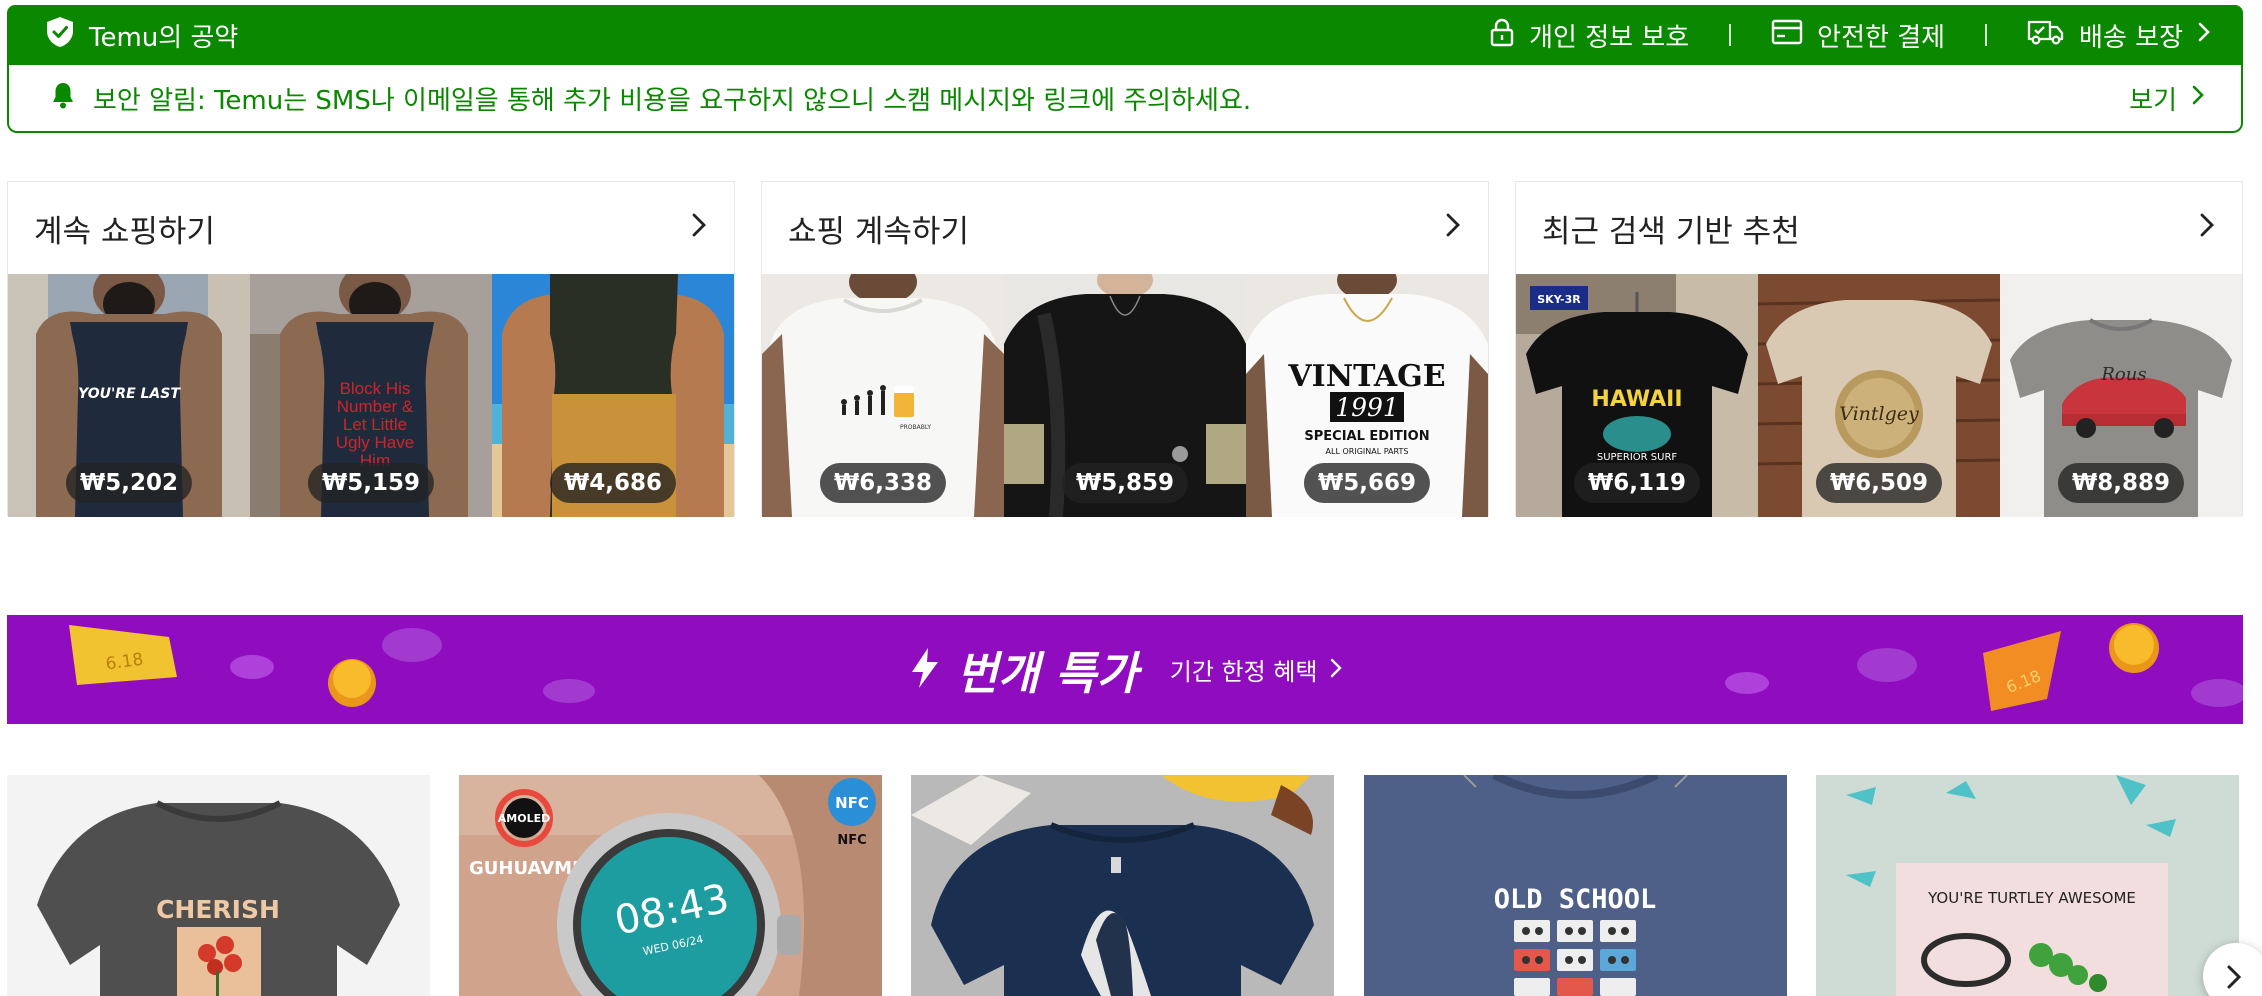 The height and width of the screenshot is (996, 2262). I want to click on shield-check-icon, so click(60, 35).